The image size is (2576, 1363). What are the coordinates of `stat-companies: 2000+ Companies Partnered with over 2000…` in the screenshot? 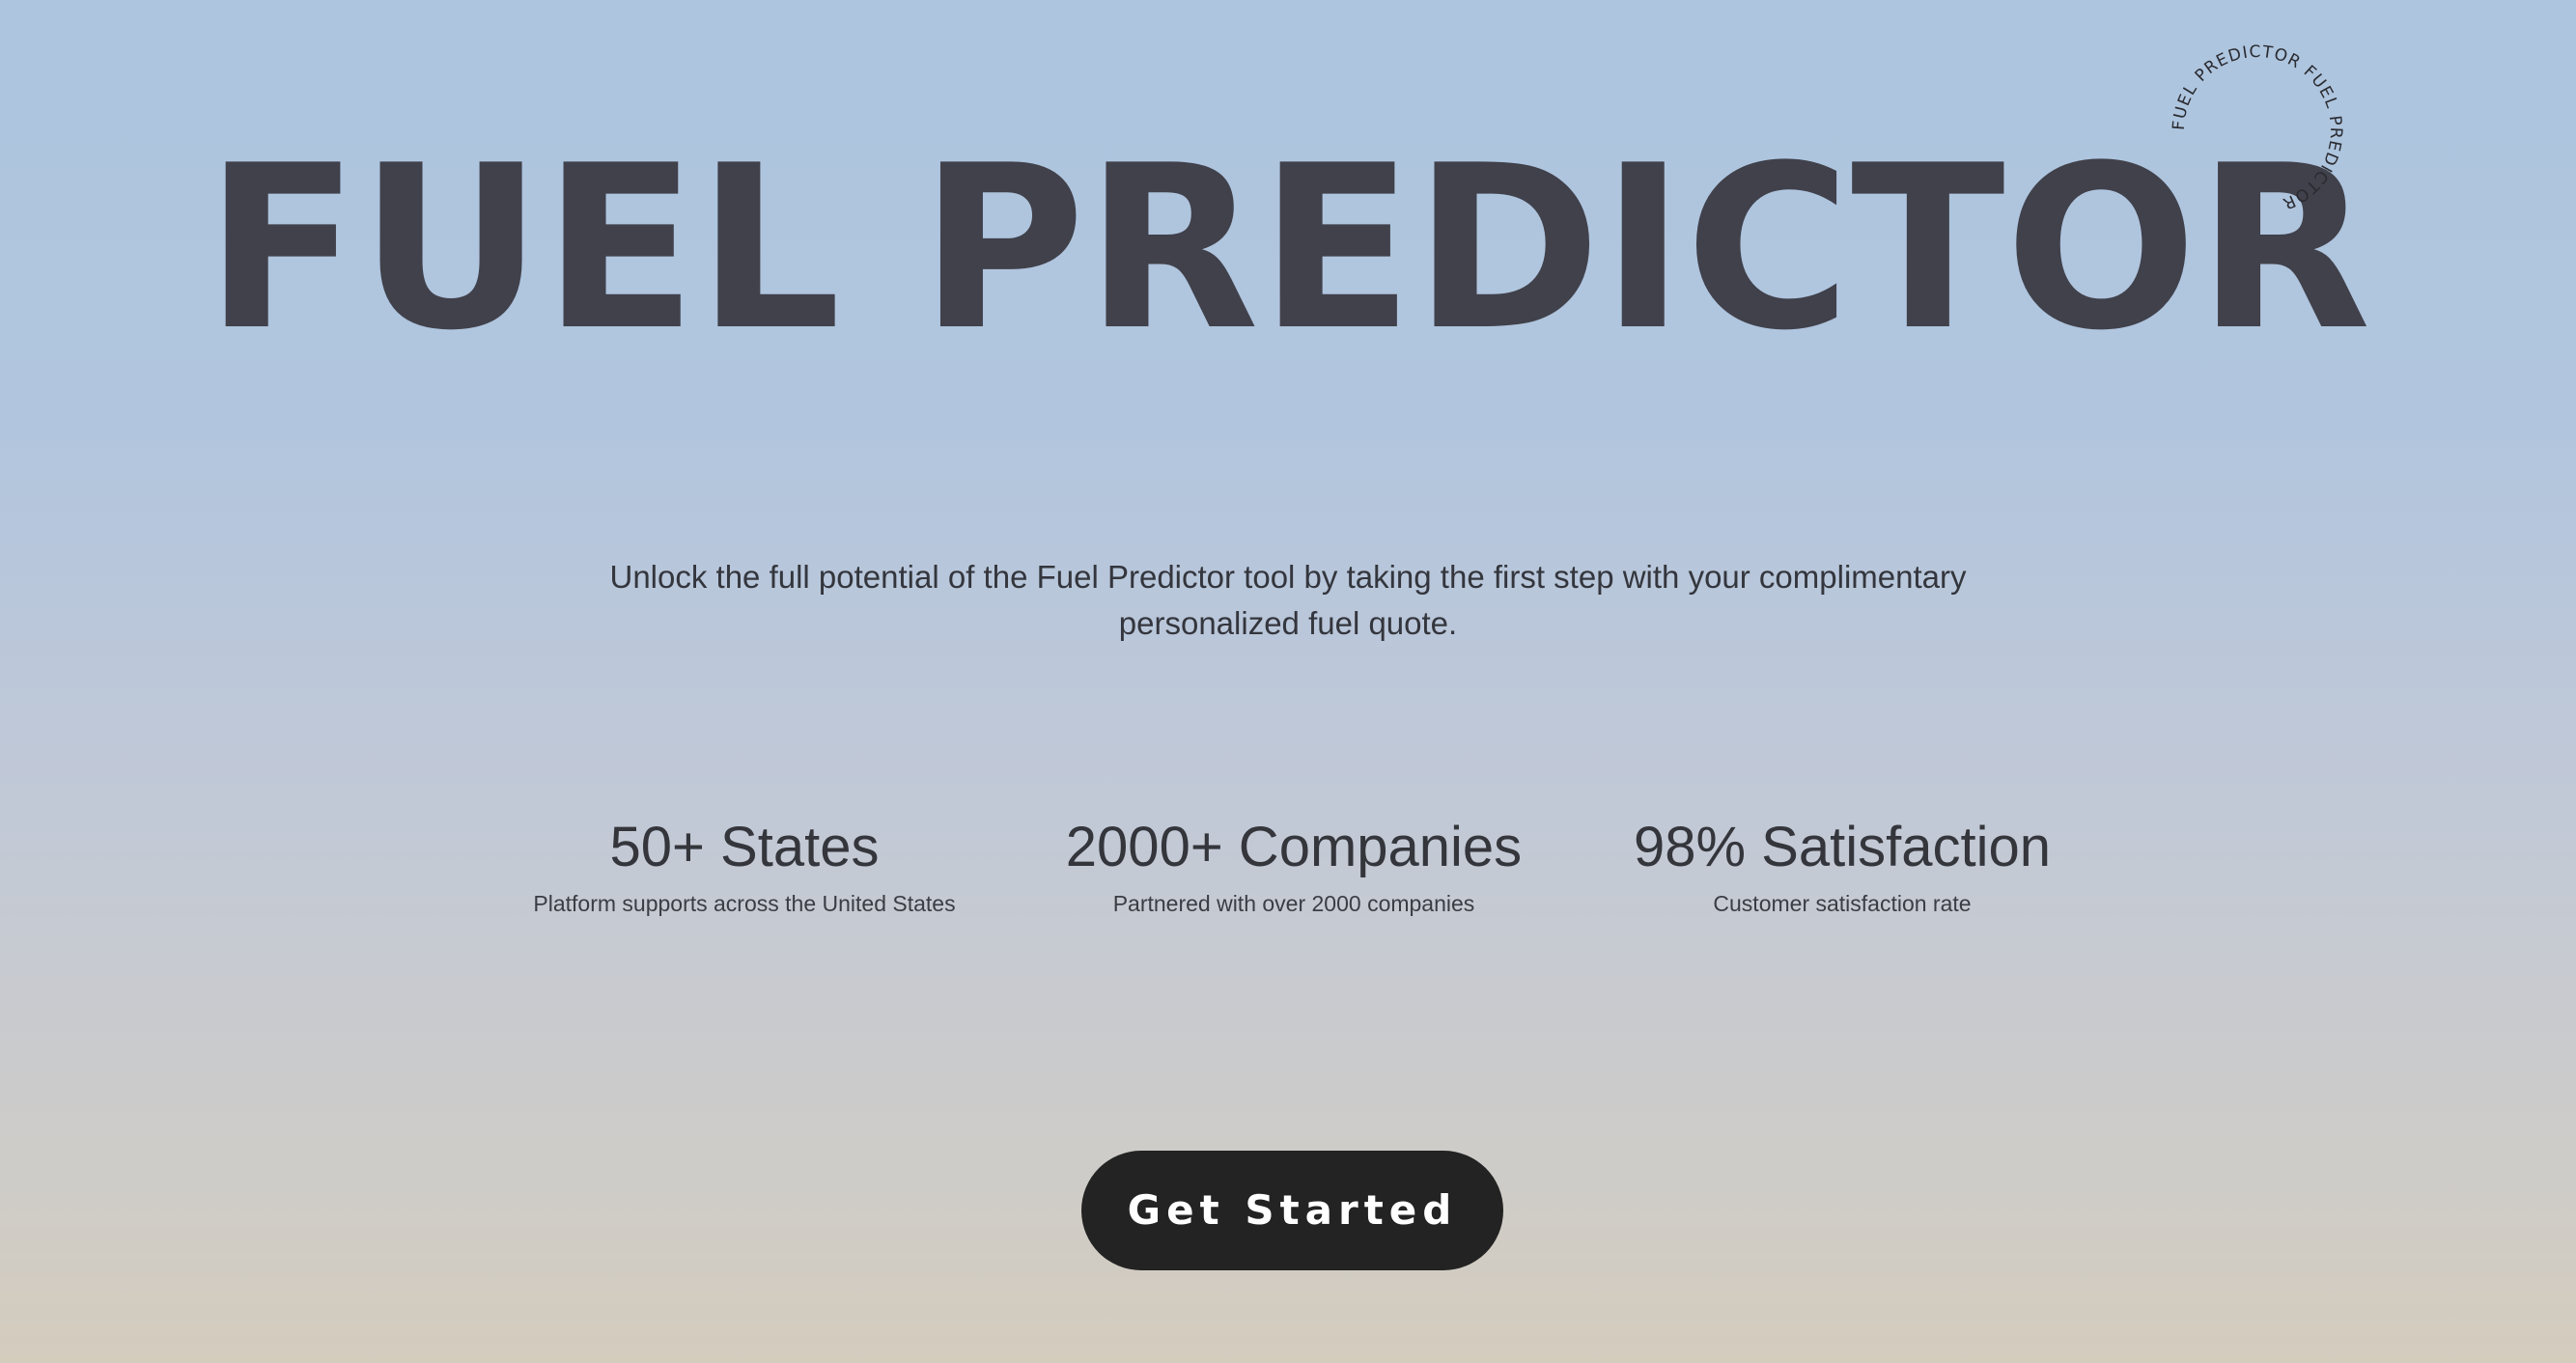 It's located at (1294, 865).